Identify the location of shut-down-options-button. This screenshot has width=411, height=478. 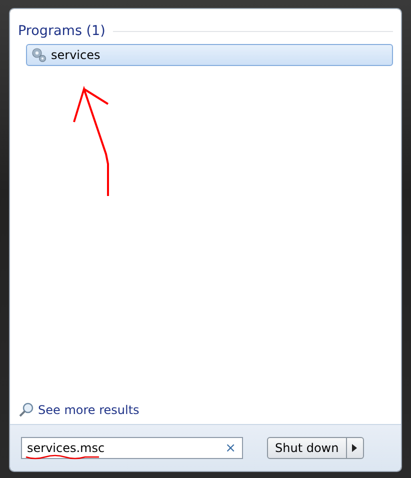
(355, 448).